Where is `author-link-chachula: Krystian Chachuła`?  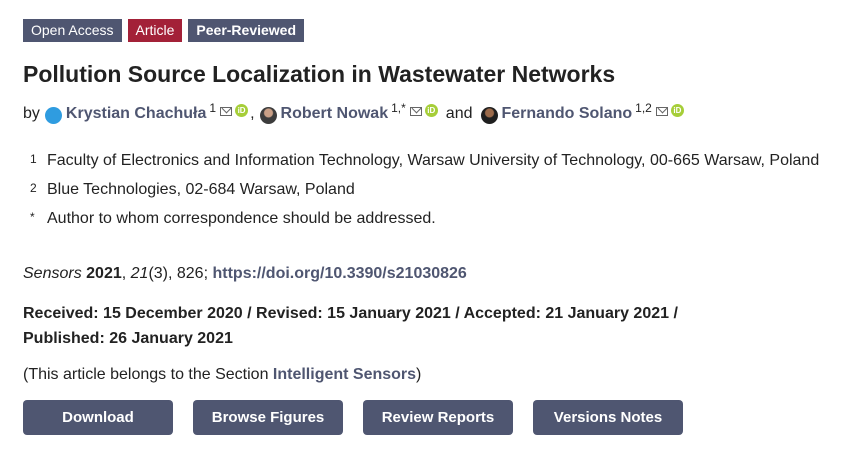 author-link-chachula: Krystian Chachuła is located at coordinates (136, 114).